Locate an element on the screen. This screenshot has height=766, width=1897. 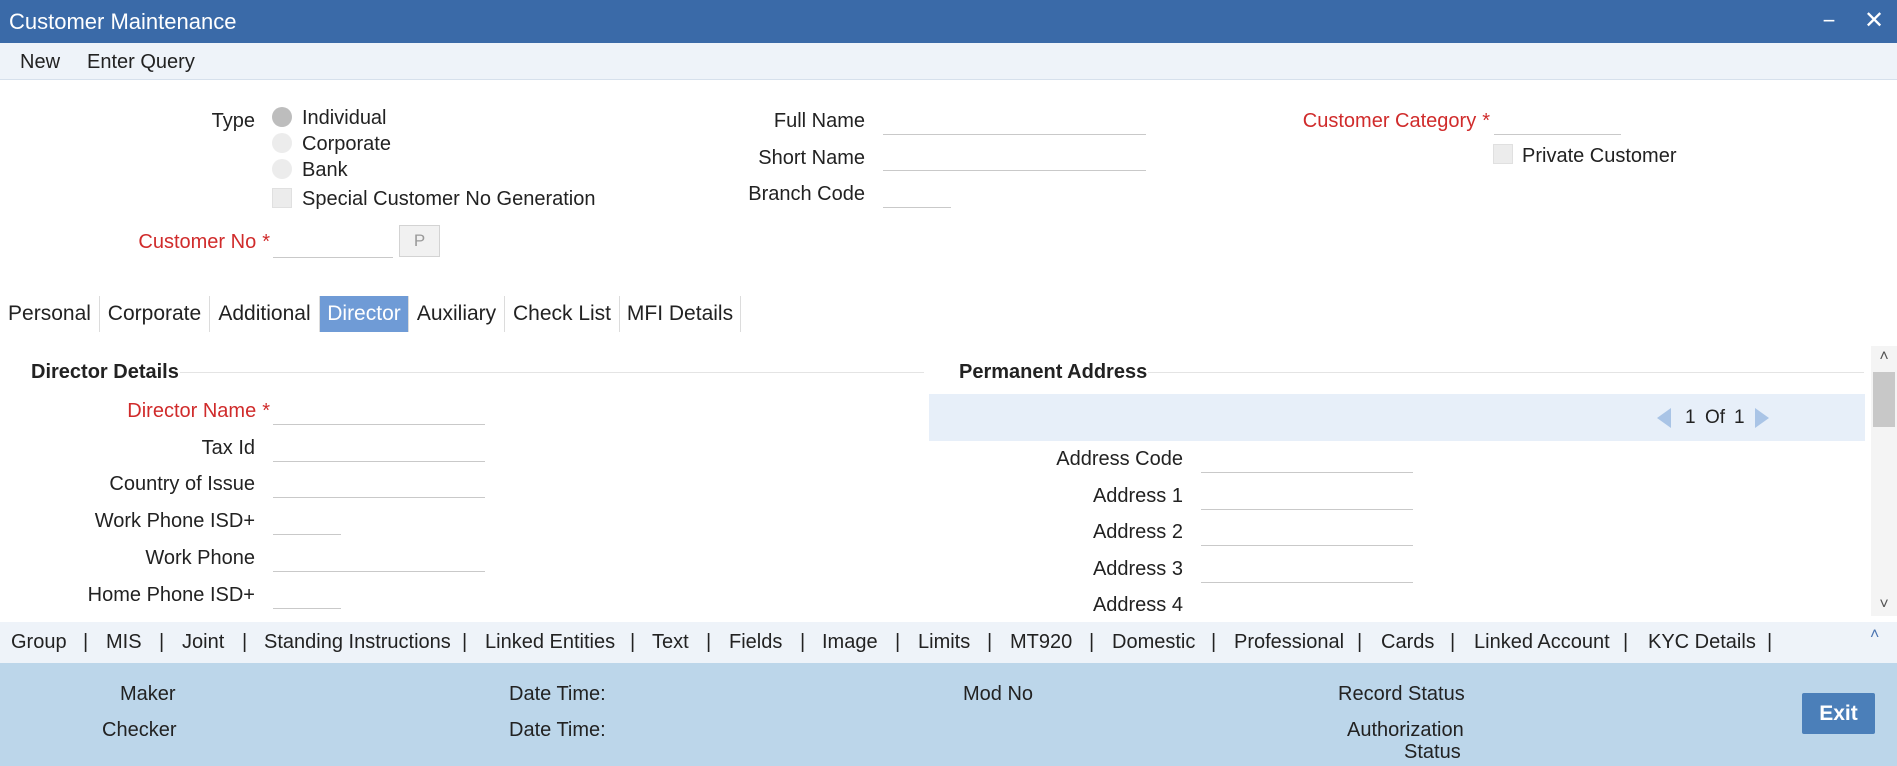
bottom-tab-joint: Joint is located at coordinates (203, 642).